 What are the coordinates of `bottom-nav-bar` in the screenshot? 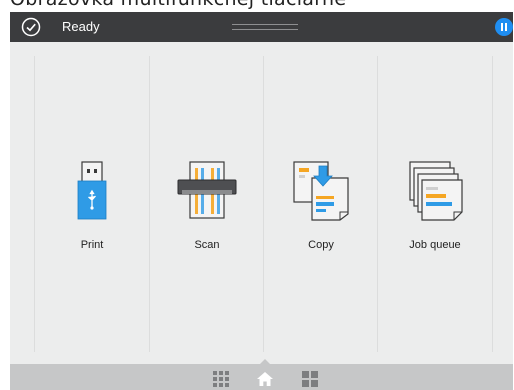 It's located at (261, 374).